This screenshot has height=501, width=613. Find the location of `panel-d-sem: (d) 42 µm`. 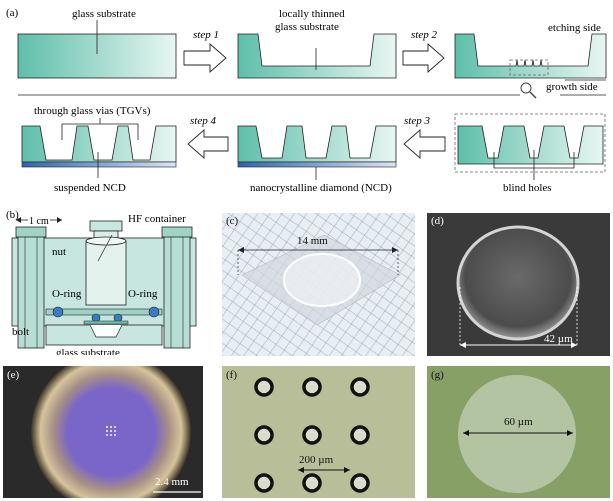

panel-d-sem: (d) 42 µm is located at coordinates (518, 284).